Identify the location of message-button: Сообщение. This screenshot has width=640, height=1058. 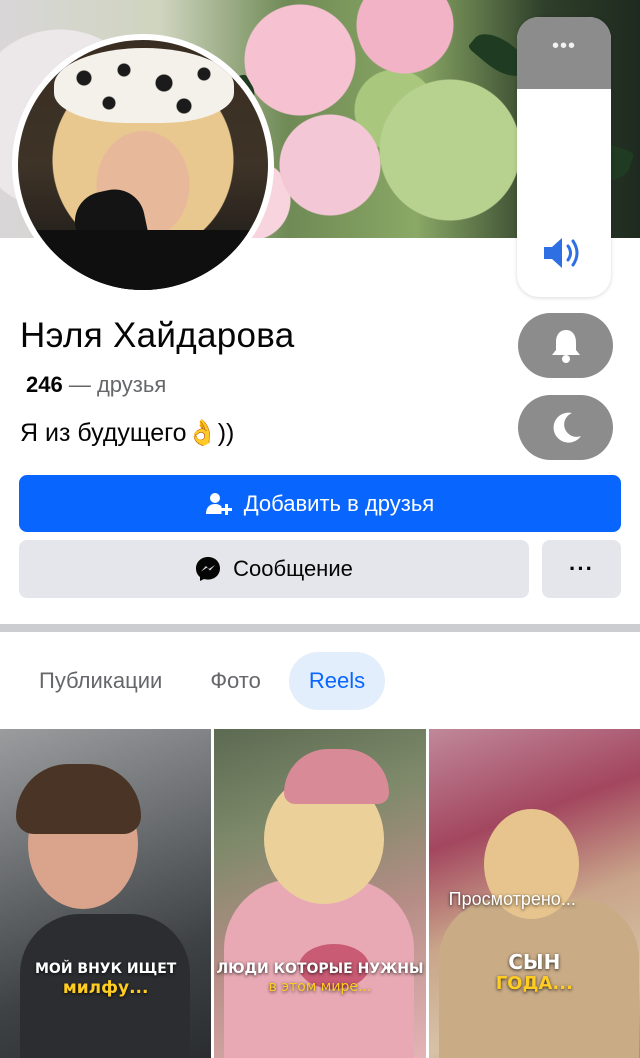
(274, 569).